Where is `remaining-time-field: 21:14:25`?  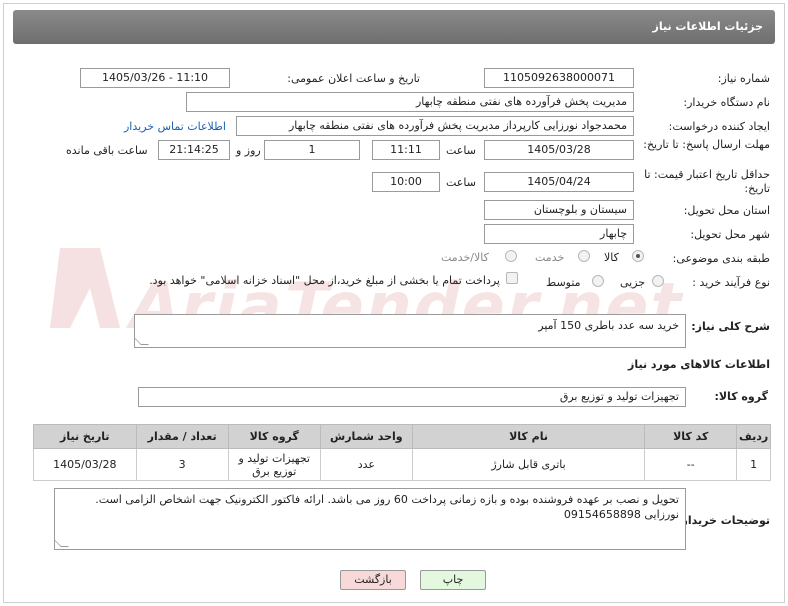
remaining-time-field: 21:14:25 is located at coordinates (194, 150).